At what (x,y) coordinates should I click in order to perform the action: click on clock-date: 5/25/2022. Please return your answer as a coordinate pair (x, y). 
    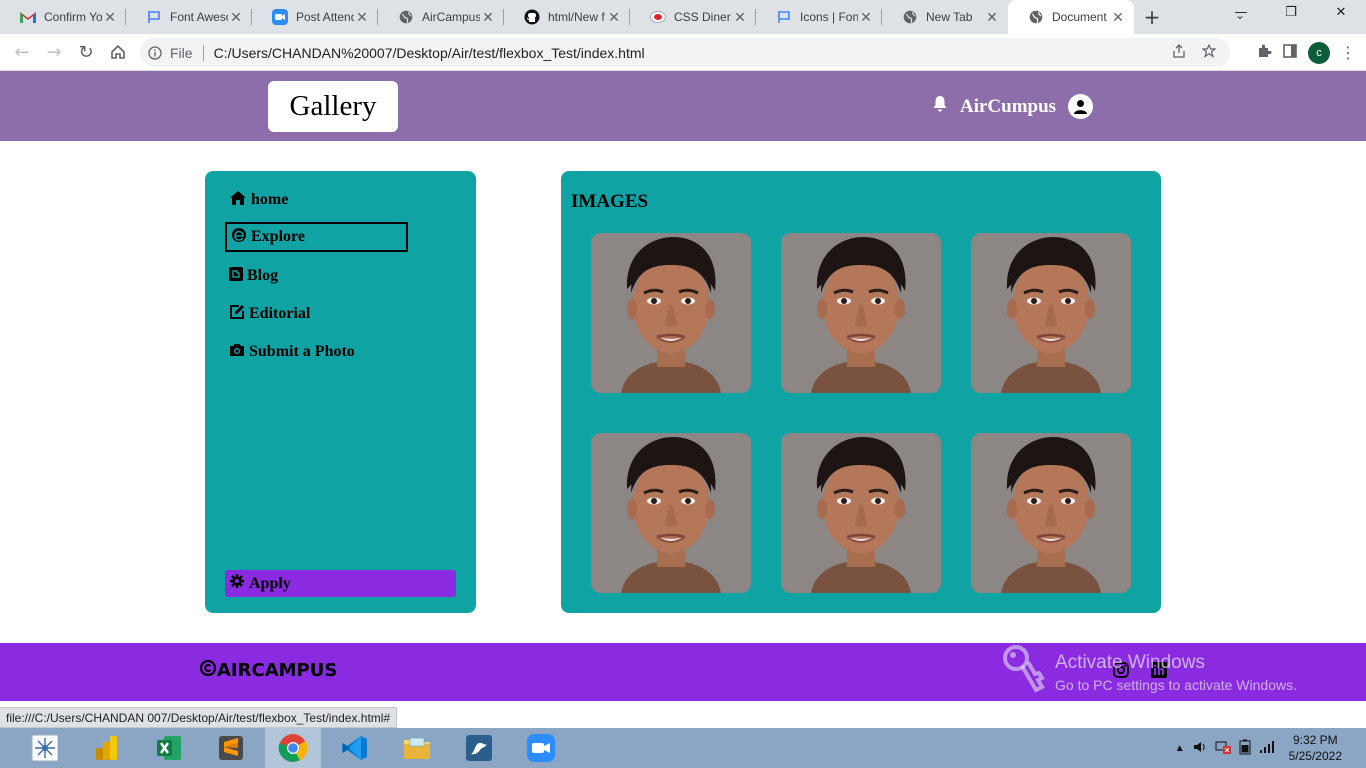
    Looking at the image, I should click on (1315, 756).